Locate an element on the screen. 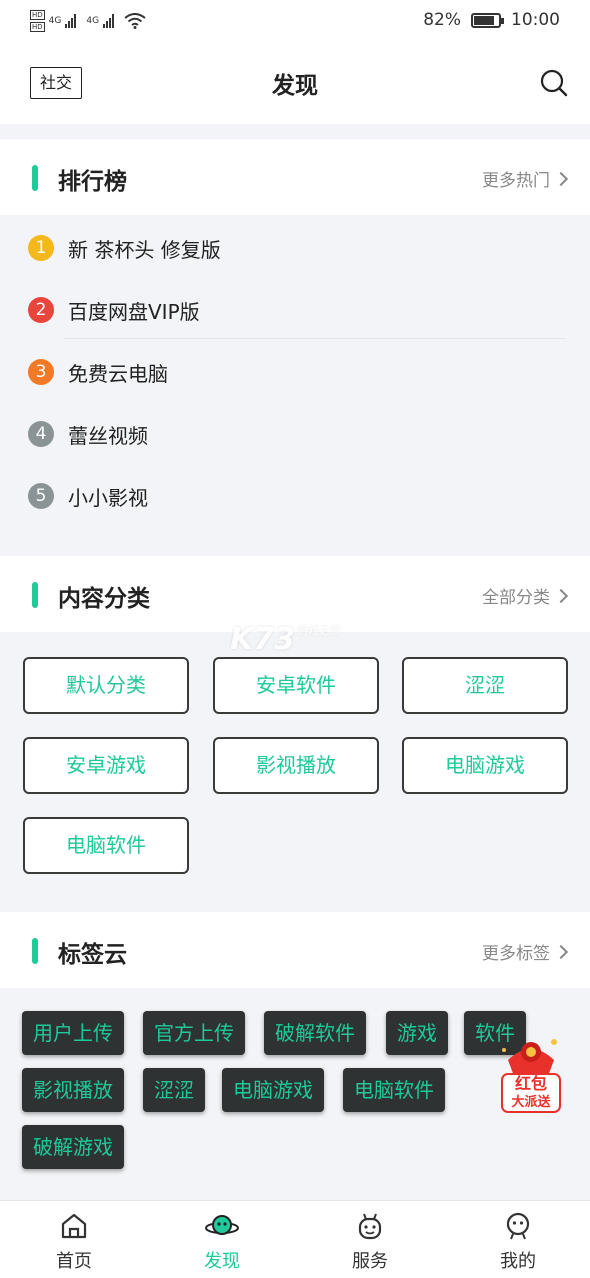 The height and width of the screenshot is (1278, 590). list-item: 2 百度网盘VIP版 is located at coordinates (114, 310).